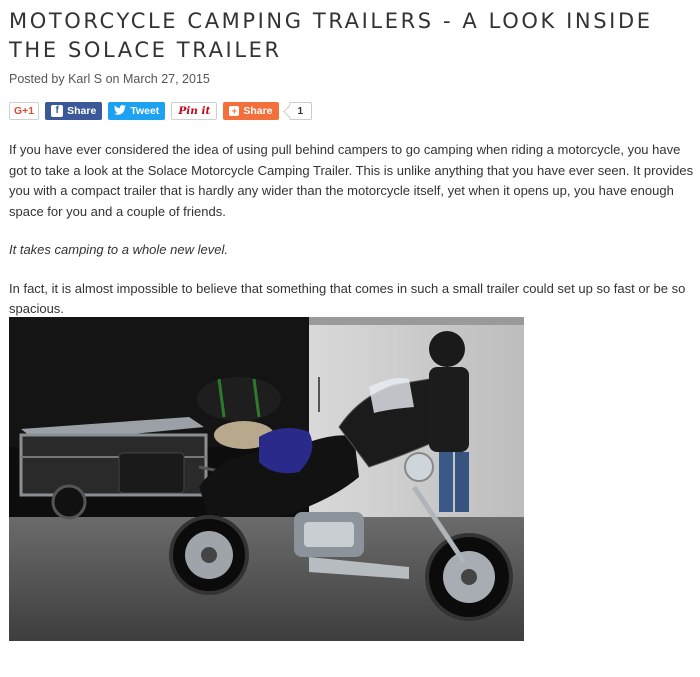 This screenshot has height=677, width=700. Describe the element at coordinates (85, 79) in the screenshot. I see `author-link: Karl S` at that location.